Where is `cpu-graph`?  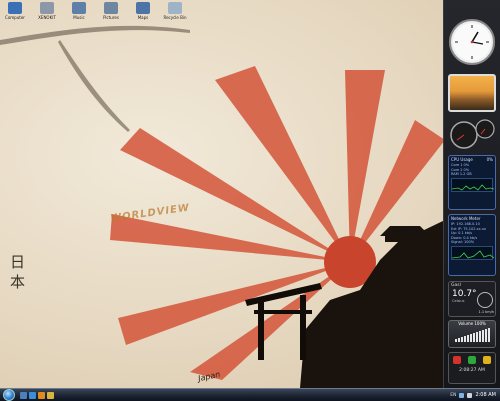
cpu-graph is located at coordinates (472, 184).